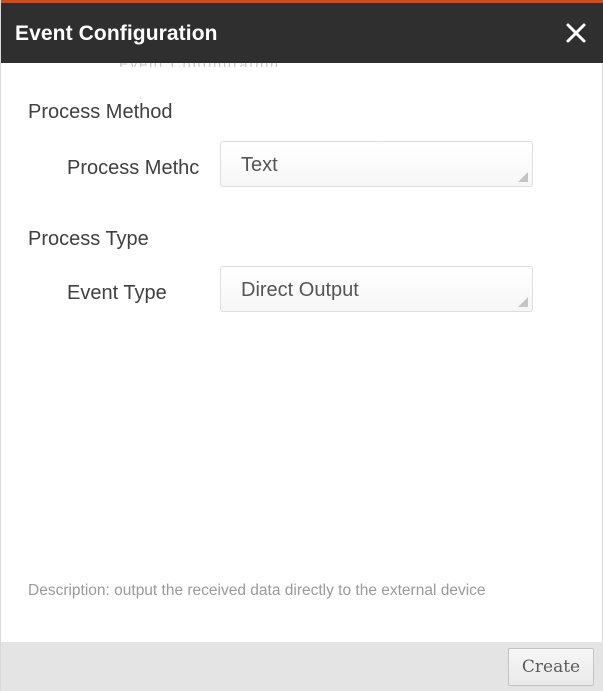  I want to click on dialog-title: Event Configuration, so click(116, 33).